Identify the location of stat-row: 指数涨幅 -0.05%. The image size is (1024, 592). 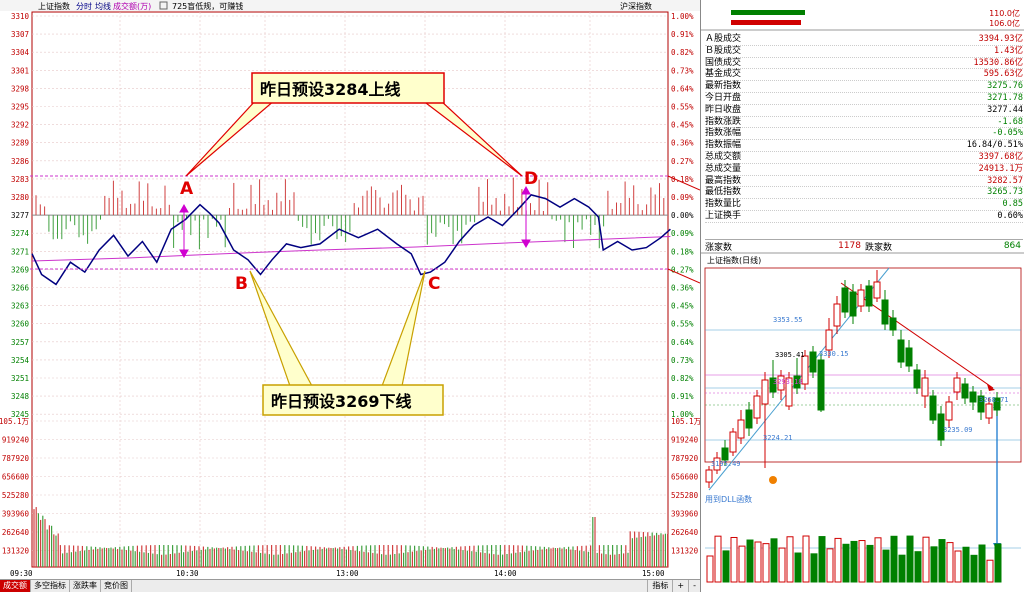
(864, 134).